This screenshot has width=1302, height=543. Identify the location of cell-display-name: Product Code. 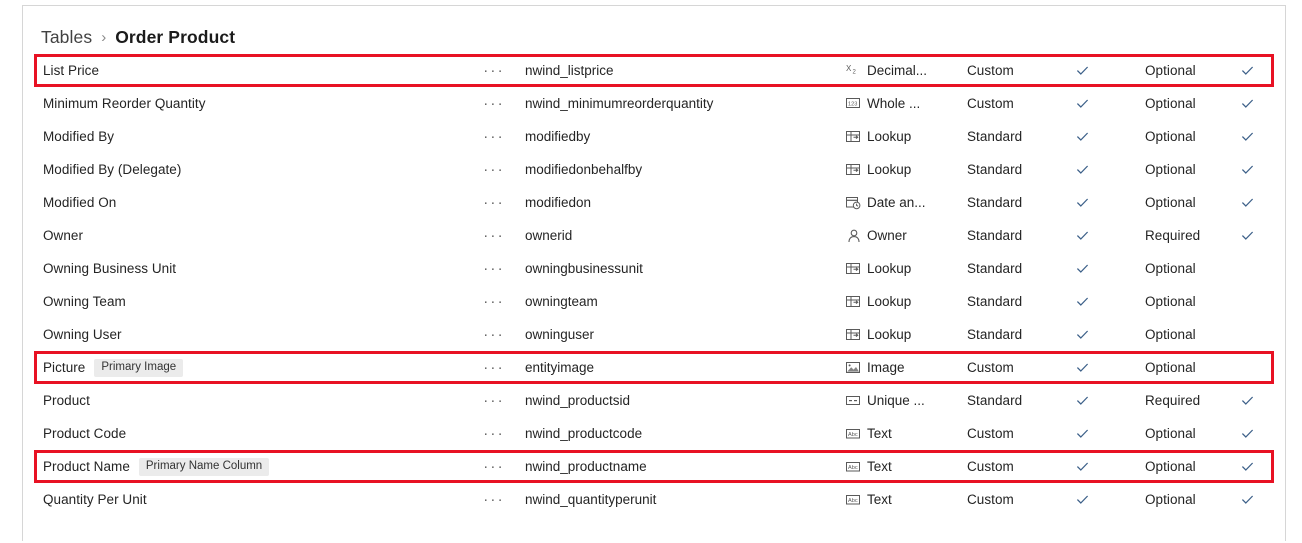
(243, 433).